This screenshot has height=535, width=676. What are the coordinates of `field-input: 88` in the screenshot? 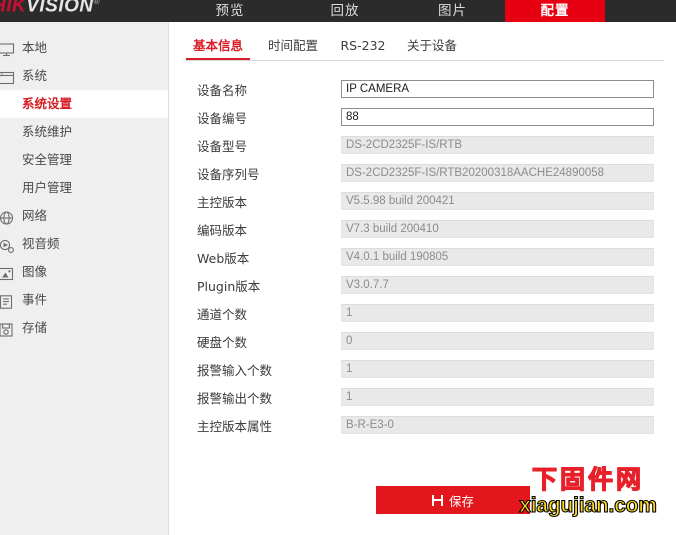 It's located at (497, 117).